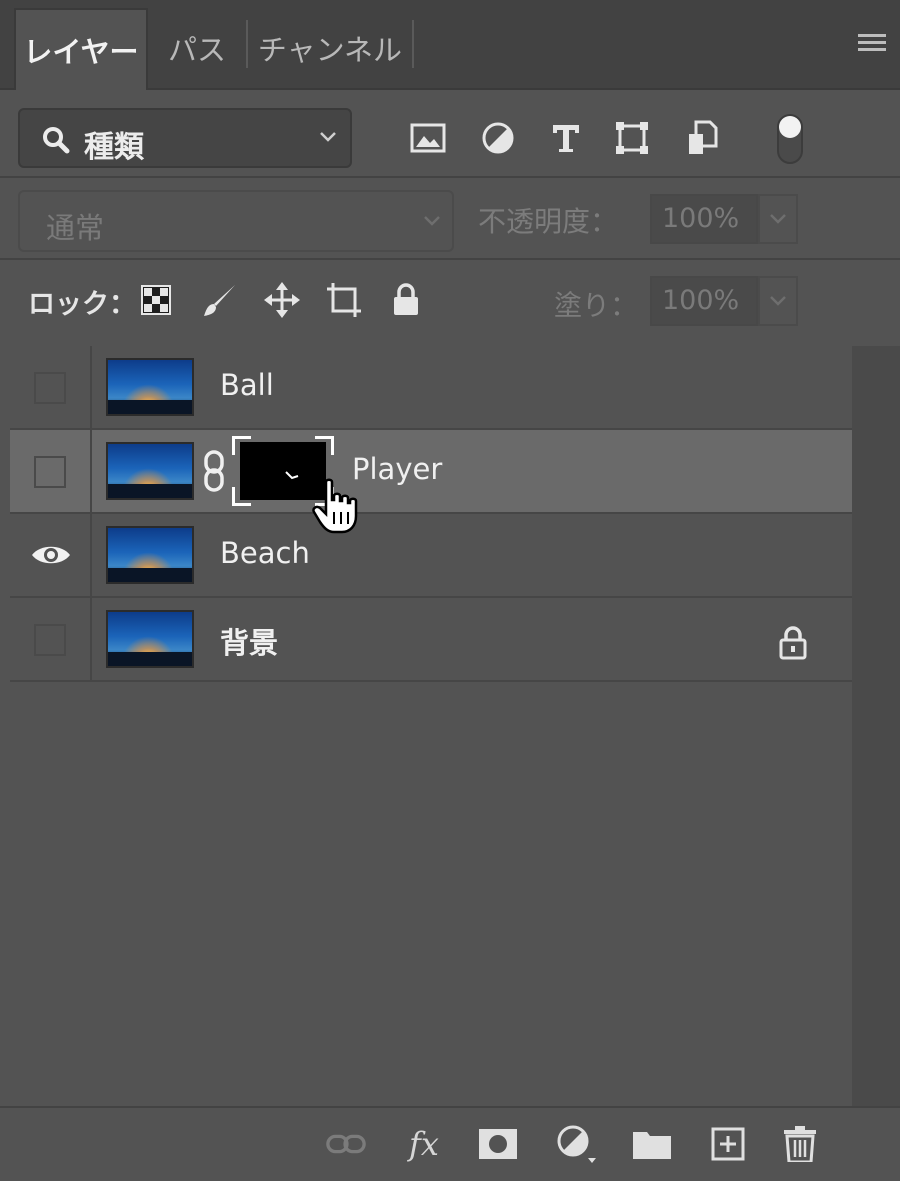 The width and height of the screenshot is (900, 1181). Describe the element at coordinates (156, 300) in the screenshot. I see `lock-transparent-icon` at that location.